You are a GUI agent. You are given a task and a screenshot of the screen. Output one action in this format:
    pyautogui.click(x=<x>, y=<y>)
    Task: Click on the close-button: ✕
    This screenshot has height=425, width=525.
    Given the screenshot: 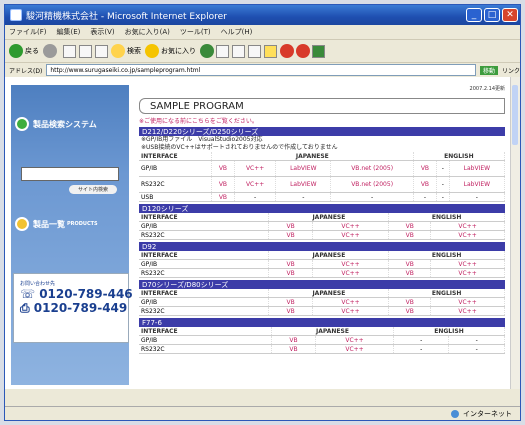 What is the action you would take?
    pyautogui.click(x=510, y=15)
    